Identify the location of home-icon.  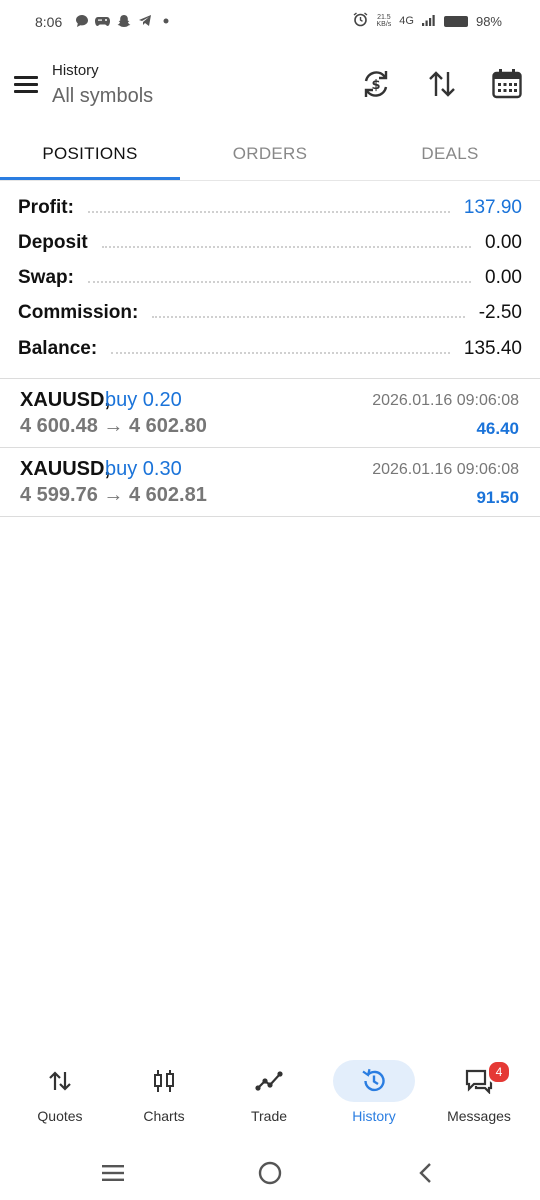
(270, 1173).